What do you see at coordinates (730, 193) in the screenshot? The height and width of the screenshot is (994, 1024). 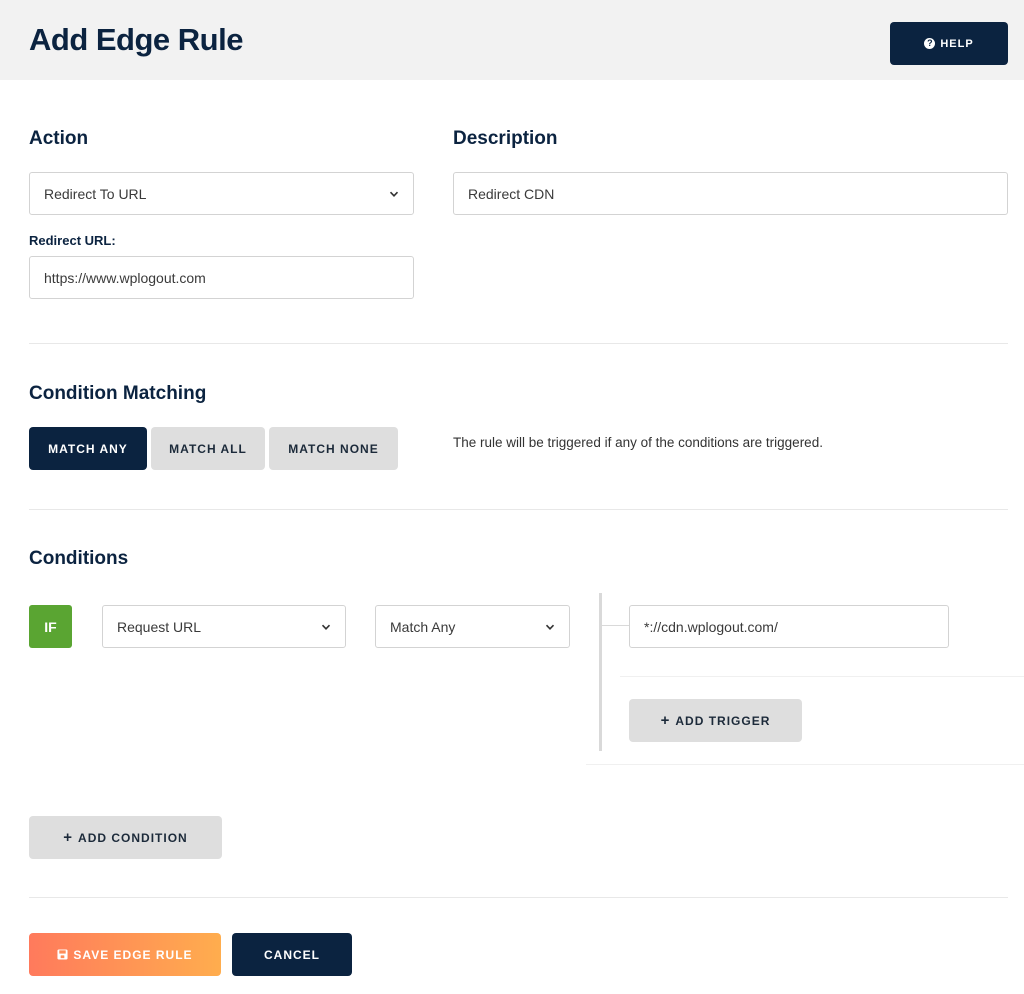 I see `description-input` at bounding box center [730, 193].